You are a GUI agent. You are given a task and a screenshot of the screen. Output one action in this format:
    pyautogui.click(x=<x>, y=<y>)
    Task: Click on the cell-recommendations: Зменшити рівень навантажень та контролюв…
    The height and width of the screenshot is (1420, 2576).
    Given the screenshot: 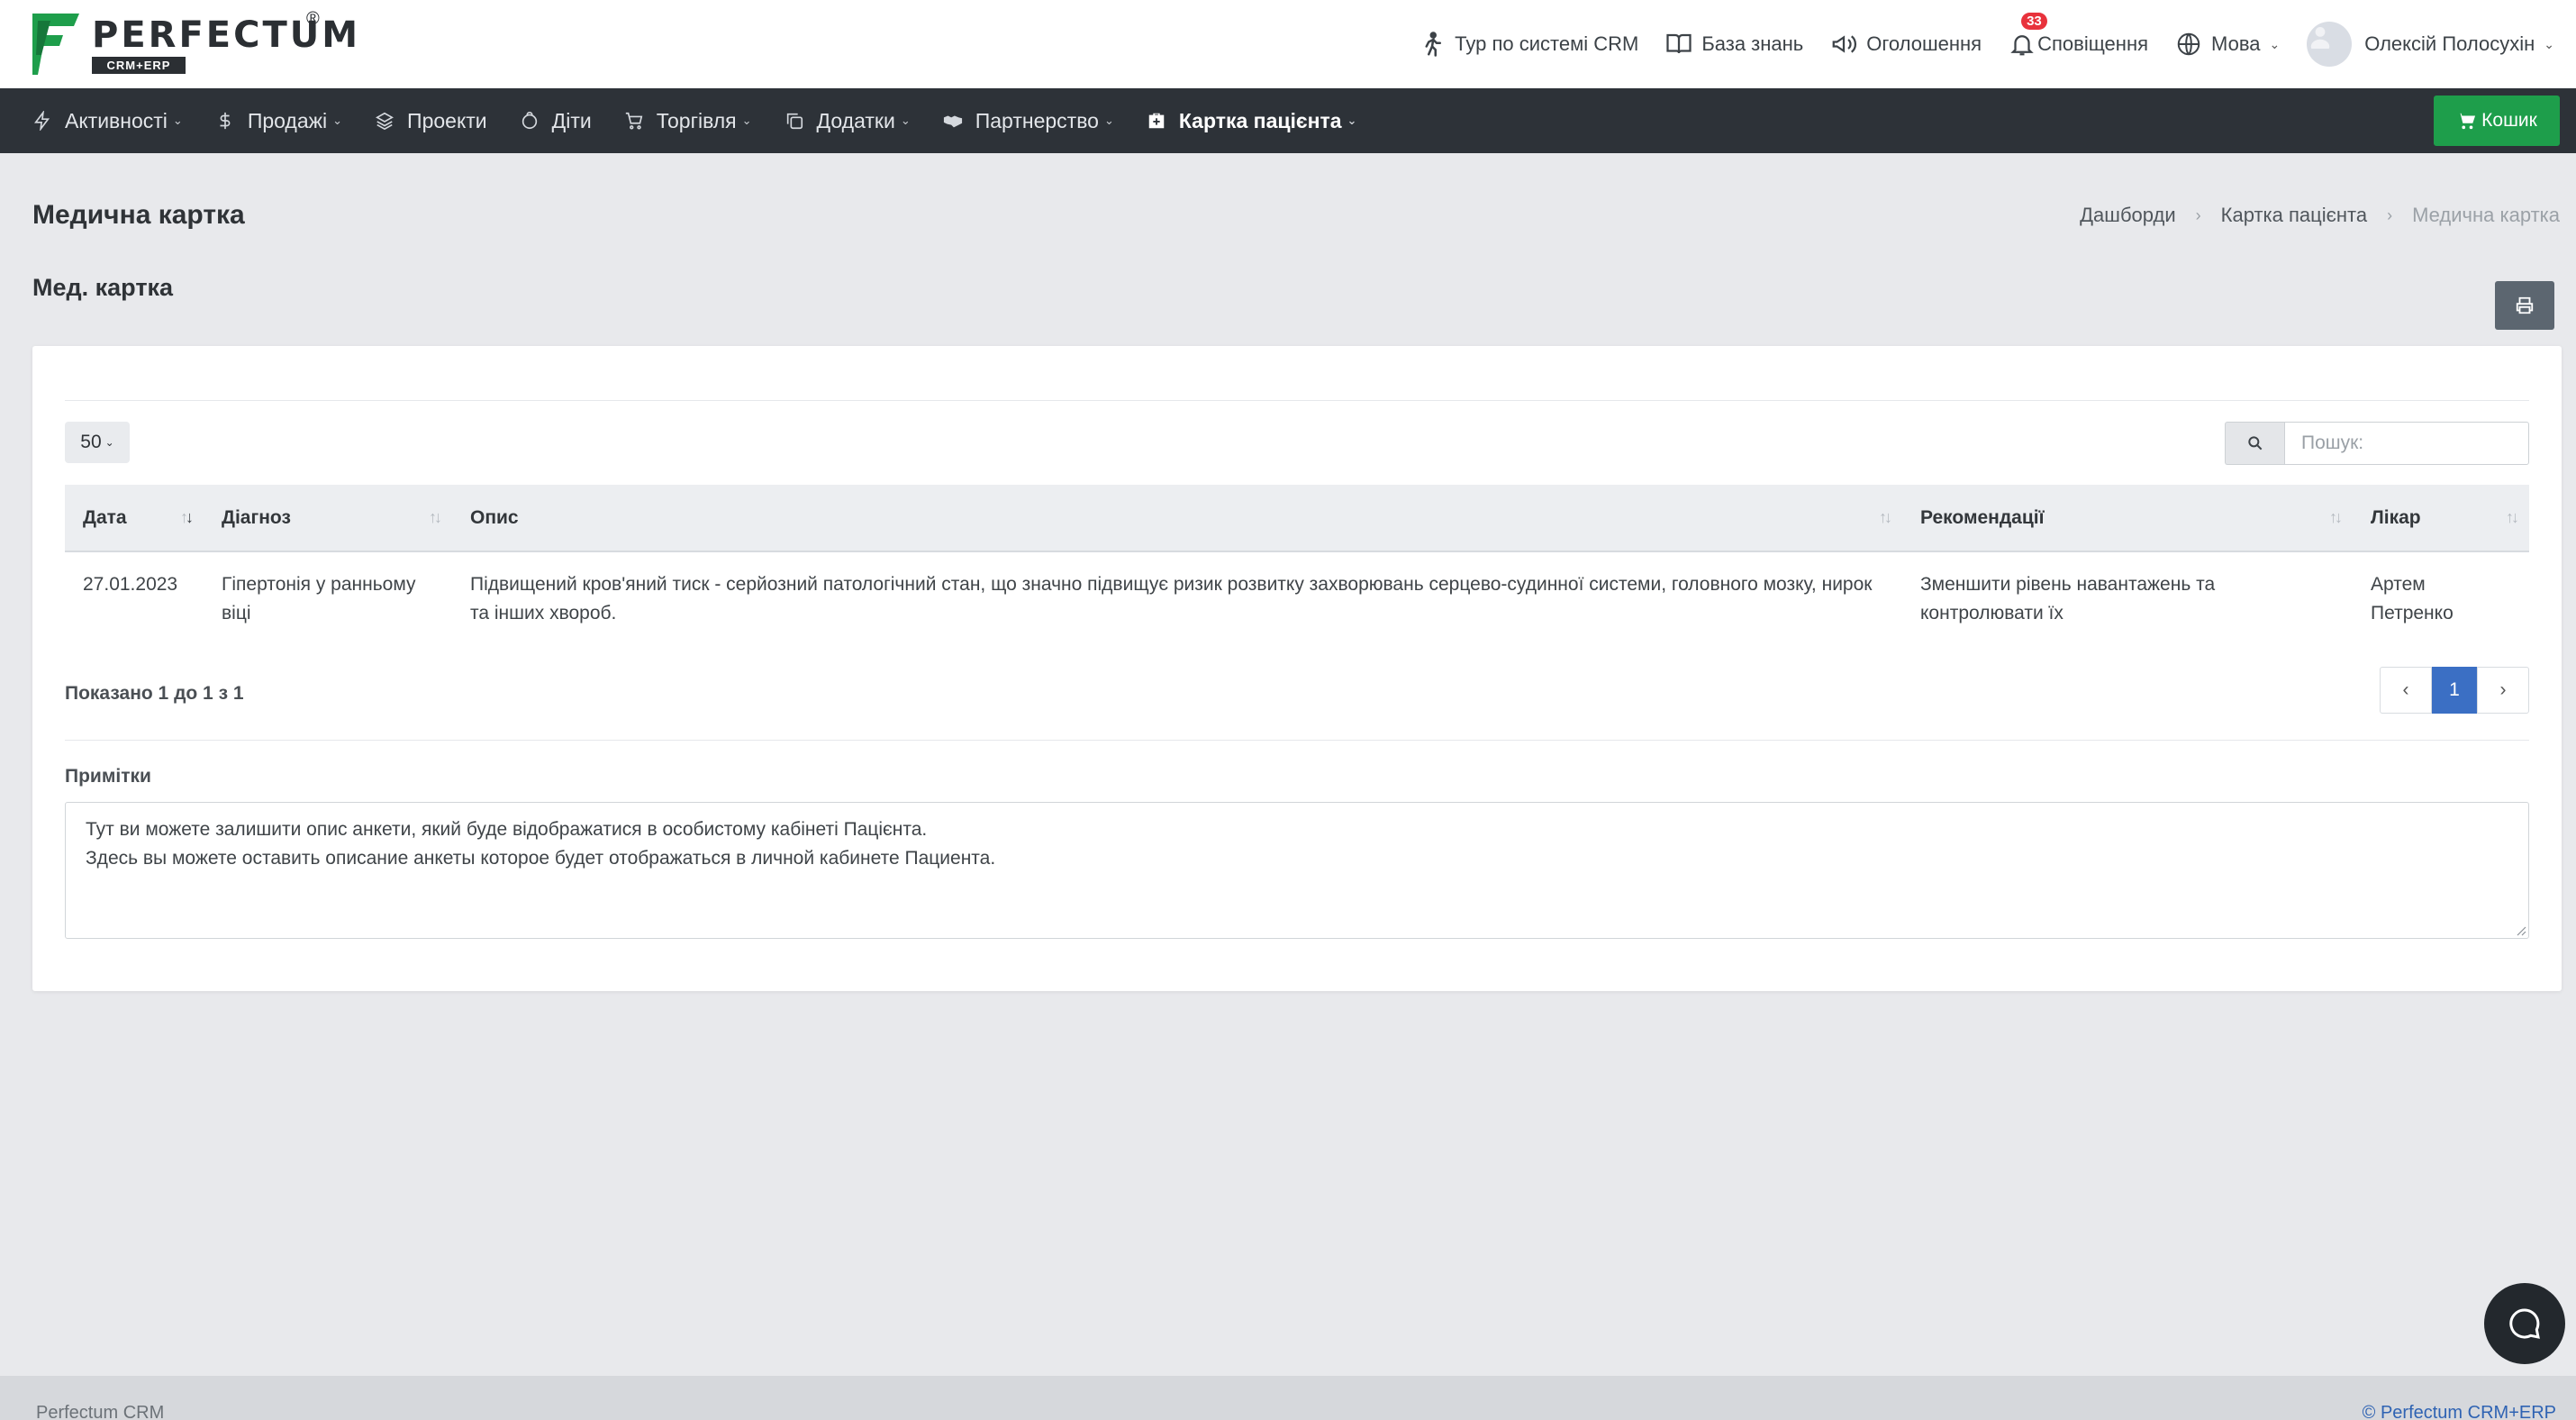 What is the action you would take?
    pyautogui.click(x=2068, y=599)
    